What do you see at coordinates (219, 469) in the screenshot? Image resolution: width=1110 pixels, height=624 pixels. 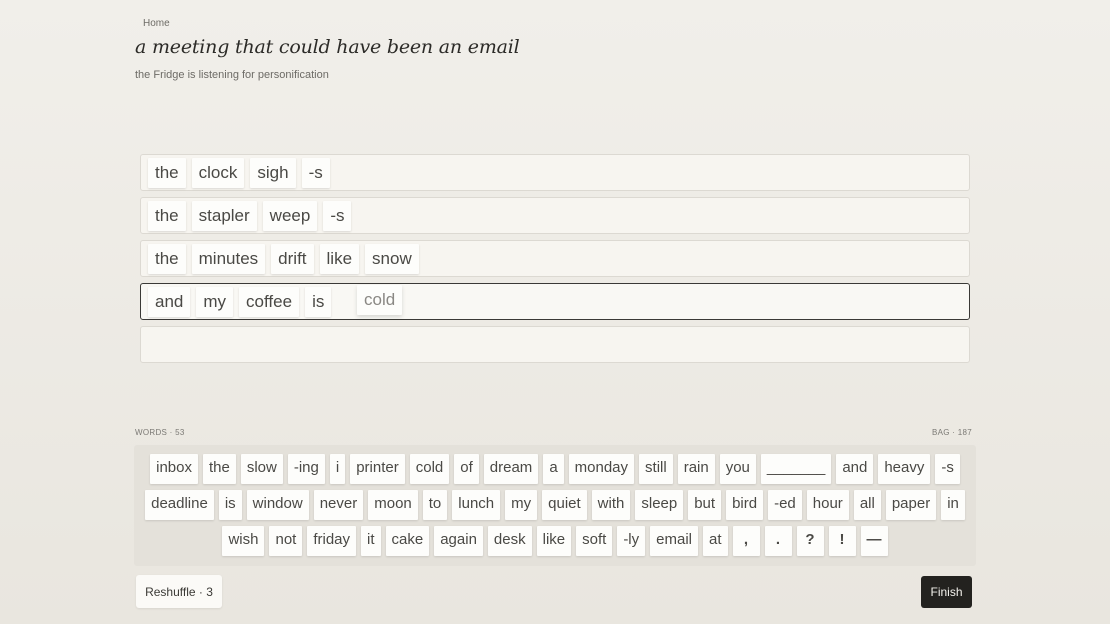 I see `bag-word-tile: the` at bounding box center [219, 469].